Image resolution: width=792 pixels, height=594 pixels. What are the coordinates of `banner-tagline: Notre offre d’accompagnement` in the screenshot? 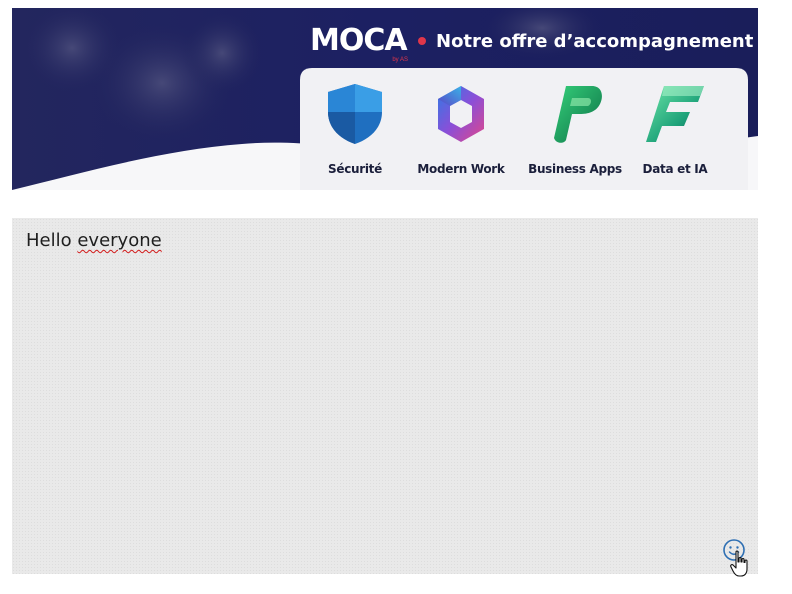 It's located at (595, 41).